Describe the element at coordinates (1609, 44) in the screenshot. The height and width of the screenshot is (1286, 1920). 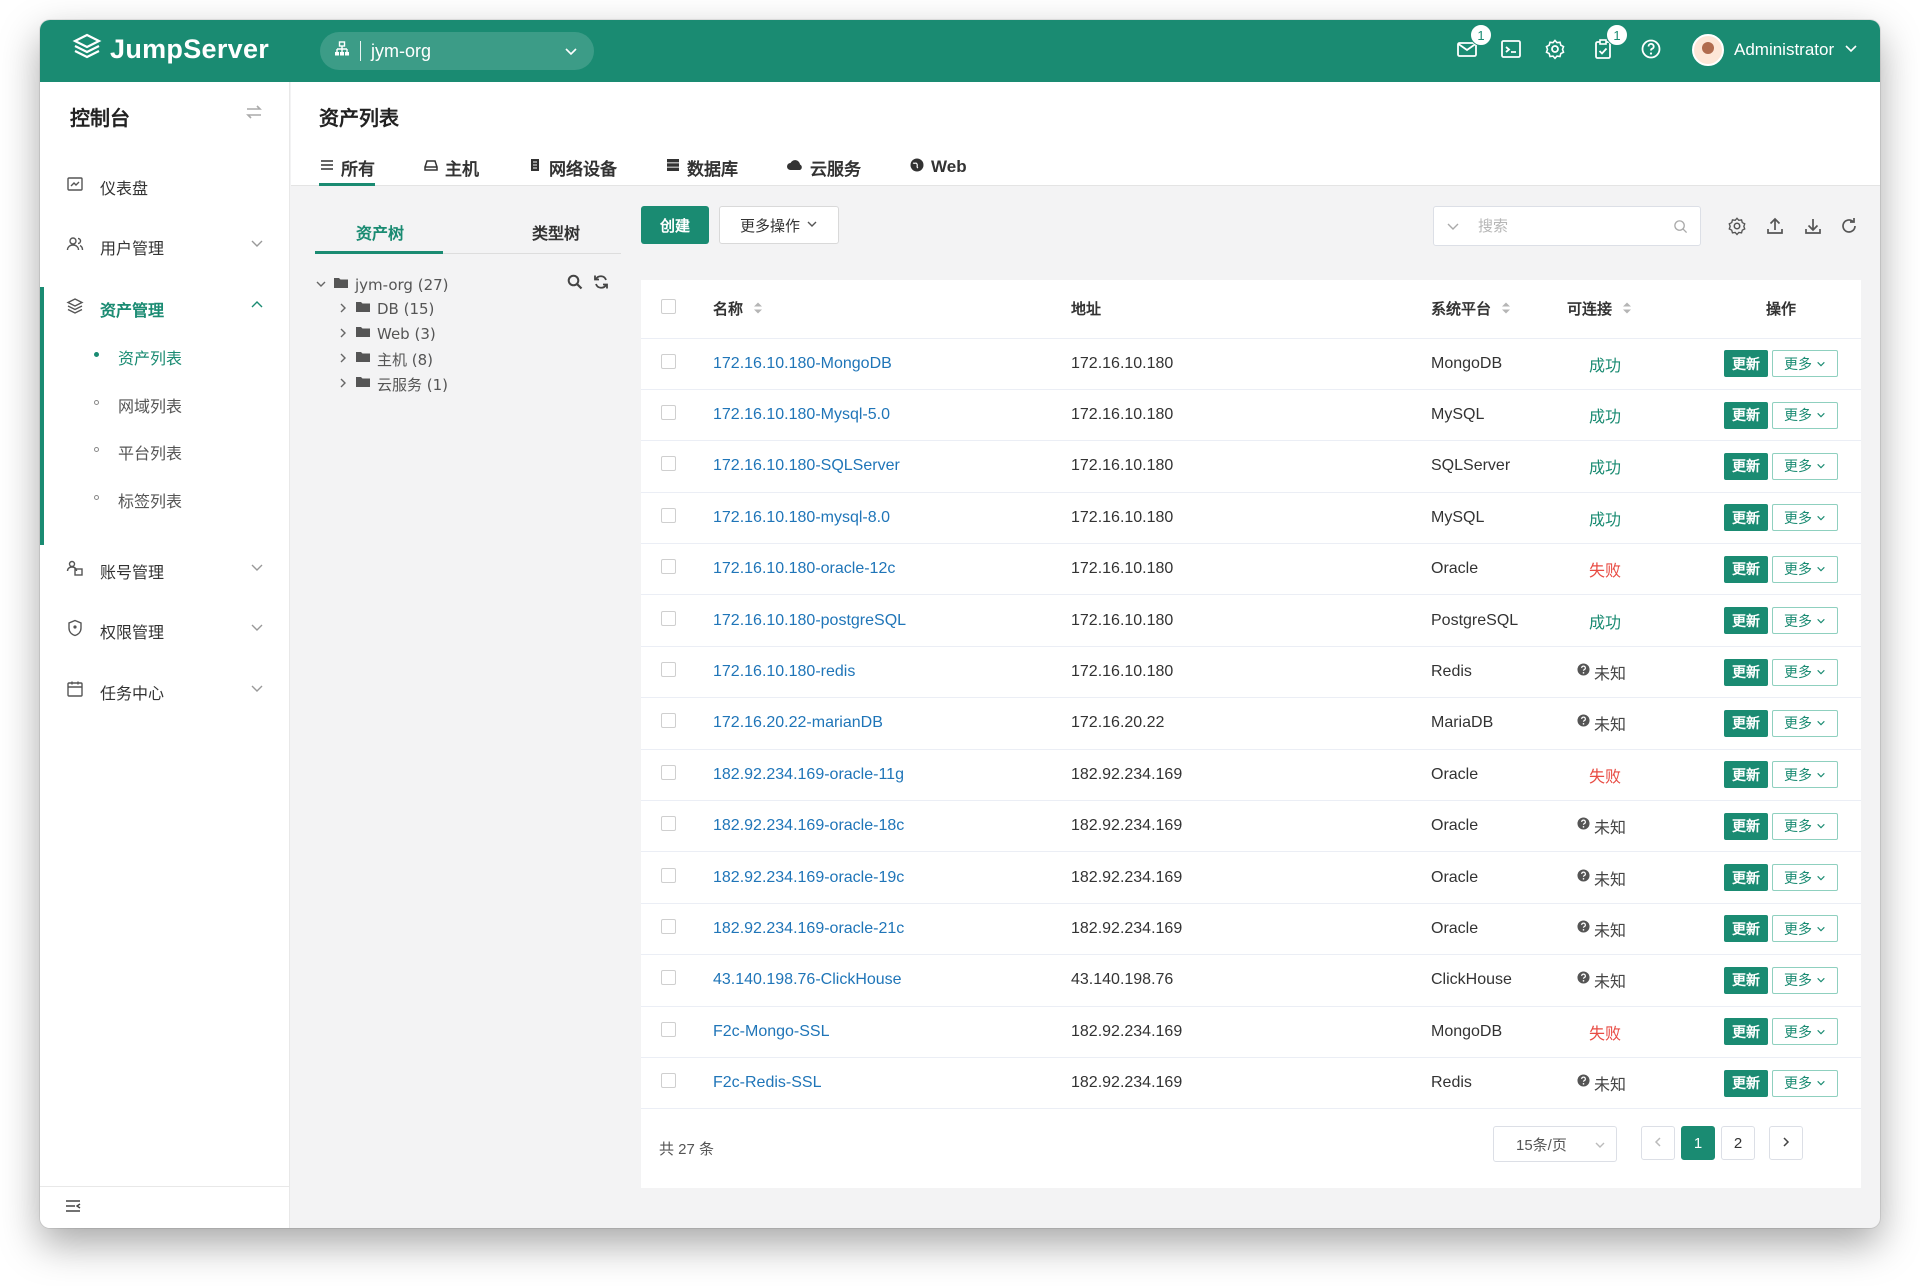
I see `tickets-button: 1` at that location.